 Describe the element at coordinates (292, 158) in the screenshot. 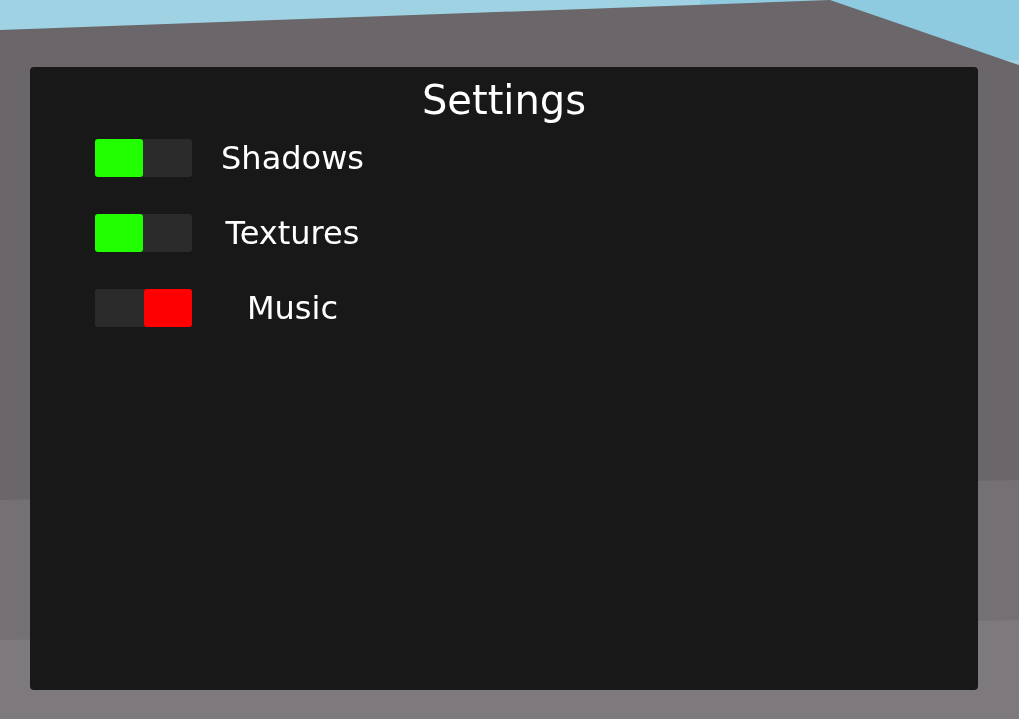

I see `setting-label: Shadows` at that location.